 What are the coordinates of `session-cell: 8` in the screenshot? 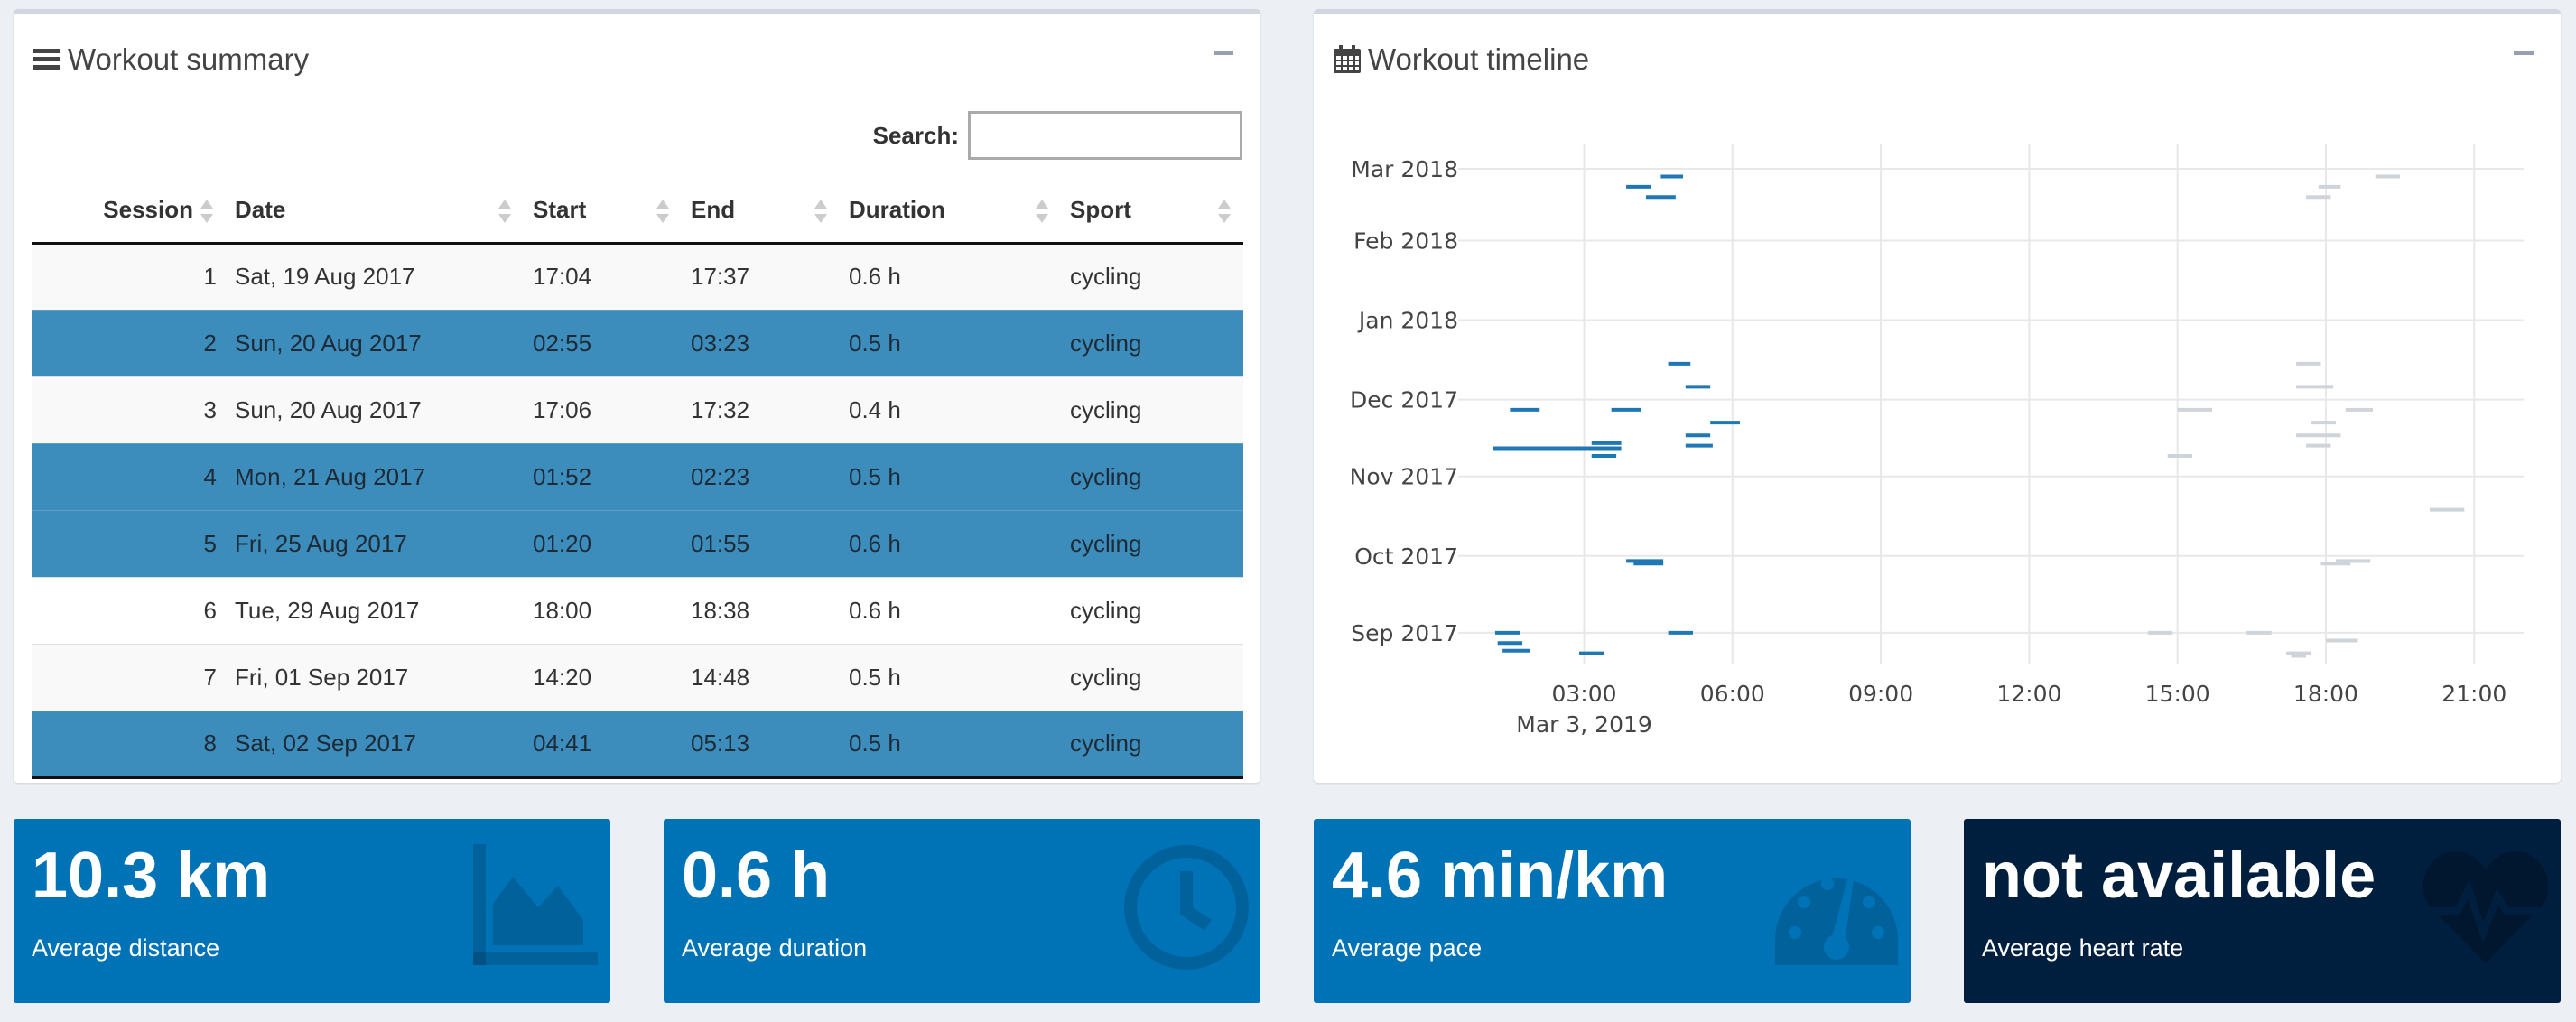 It's located at (129, 744).